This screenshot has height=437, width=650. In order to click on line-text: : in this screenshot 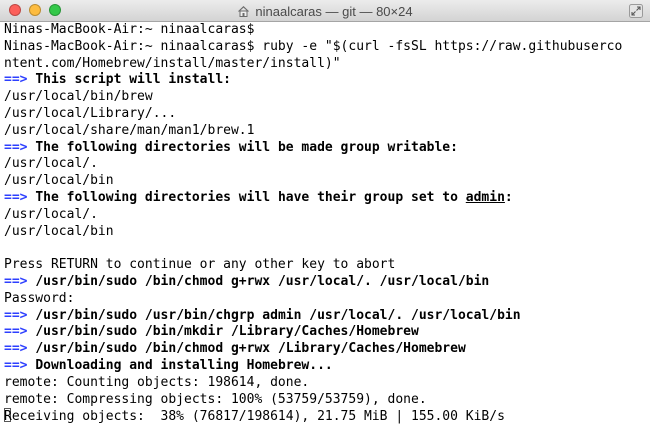, I will do `click(508, 197)`.